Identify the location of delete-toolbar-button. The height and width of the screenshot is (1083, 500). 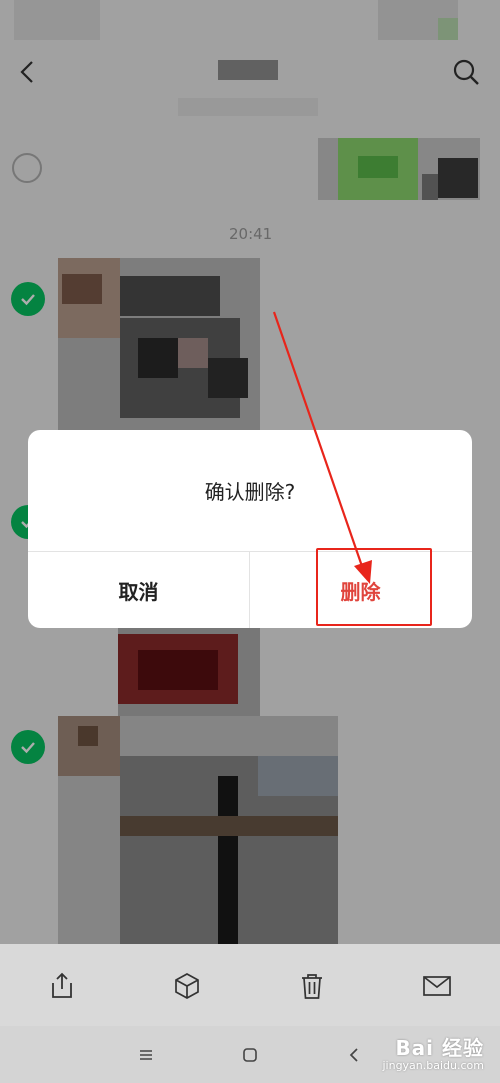
(312, 986).